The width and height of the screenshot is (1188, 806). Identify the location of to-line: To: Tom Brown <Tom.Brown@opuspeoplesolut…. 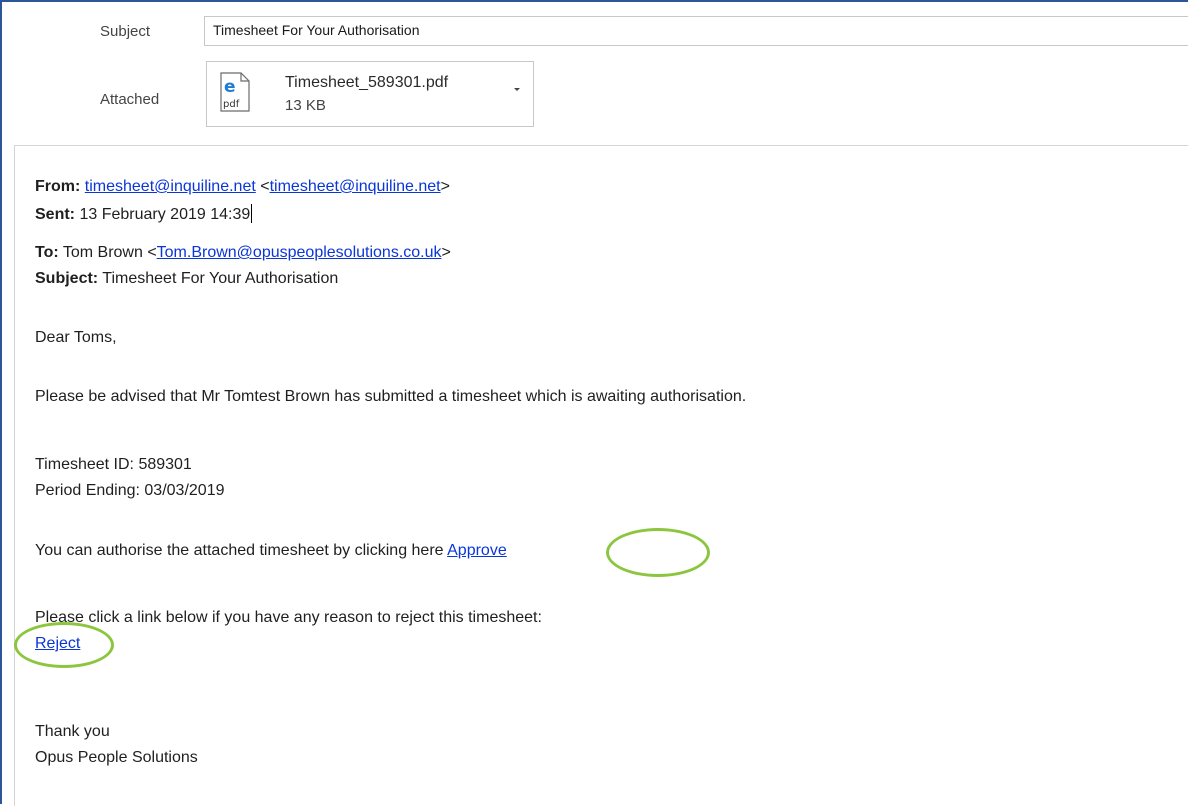
(243, 253).